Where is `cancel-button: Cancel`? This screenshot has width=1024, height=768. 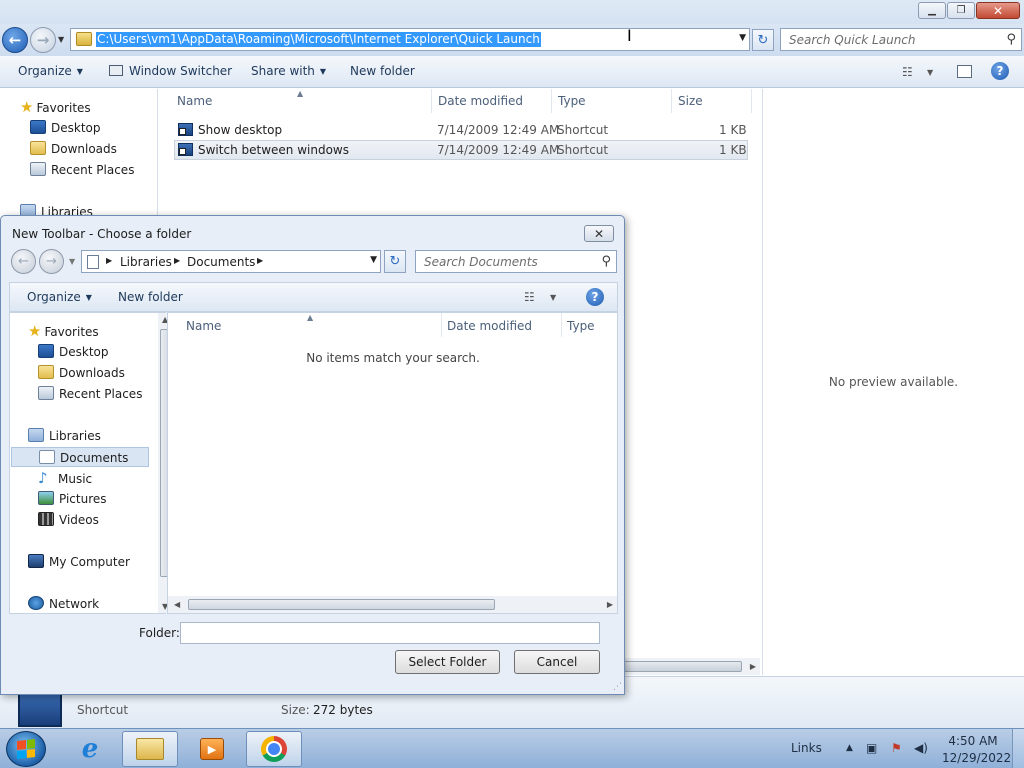 cancel-button: Cancel is located at coordinates (557, 662).